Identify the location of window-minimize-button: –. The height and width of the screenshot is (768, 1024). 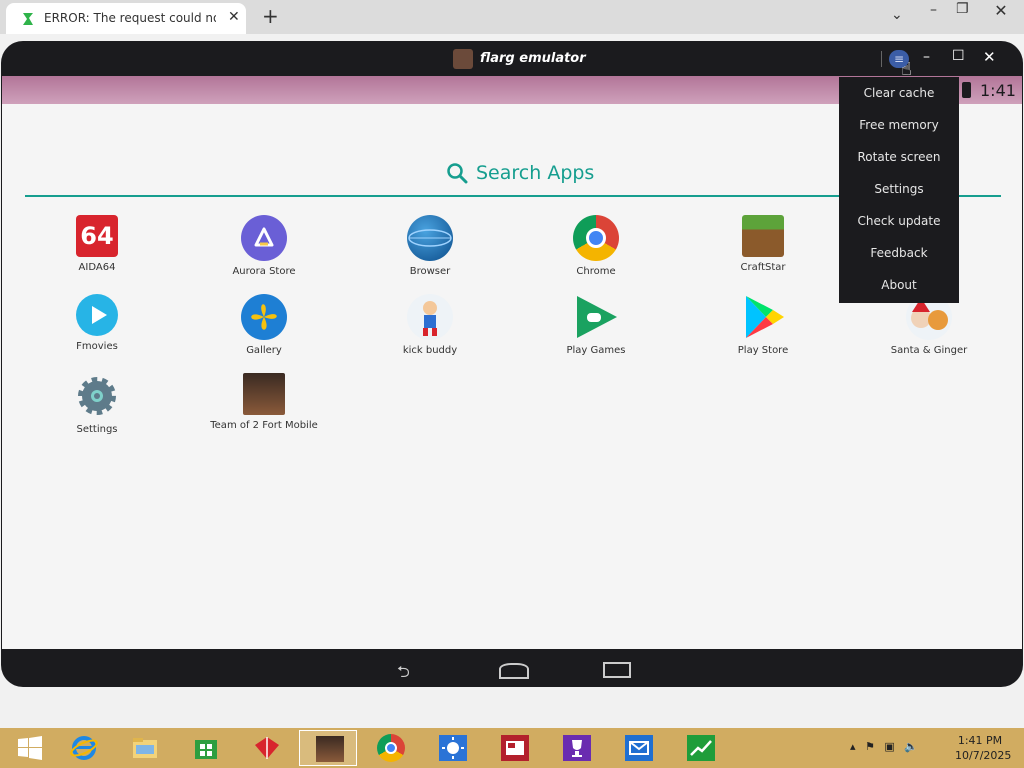
(933, 10).